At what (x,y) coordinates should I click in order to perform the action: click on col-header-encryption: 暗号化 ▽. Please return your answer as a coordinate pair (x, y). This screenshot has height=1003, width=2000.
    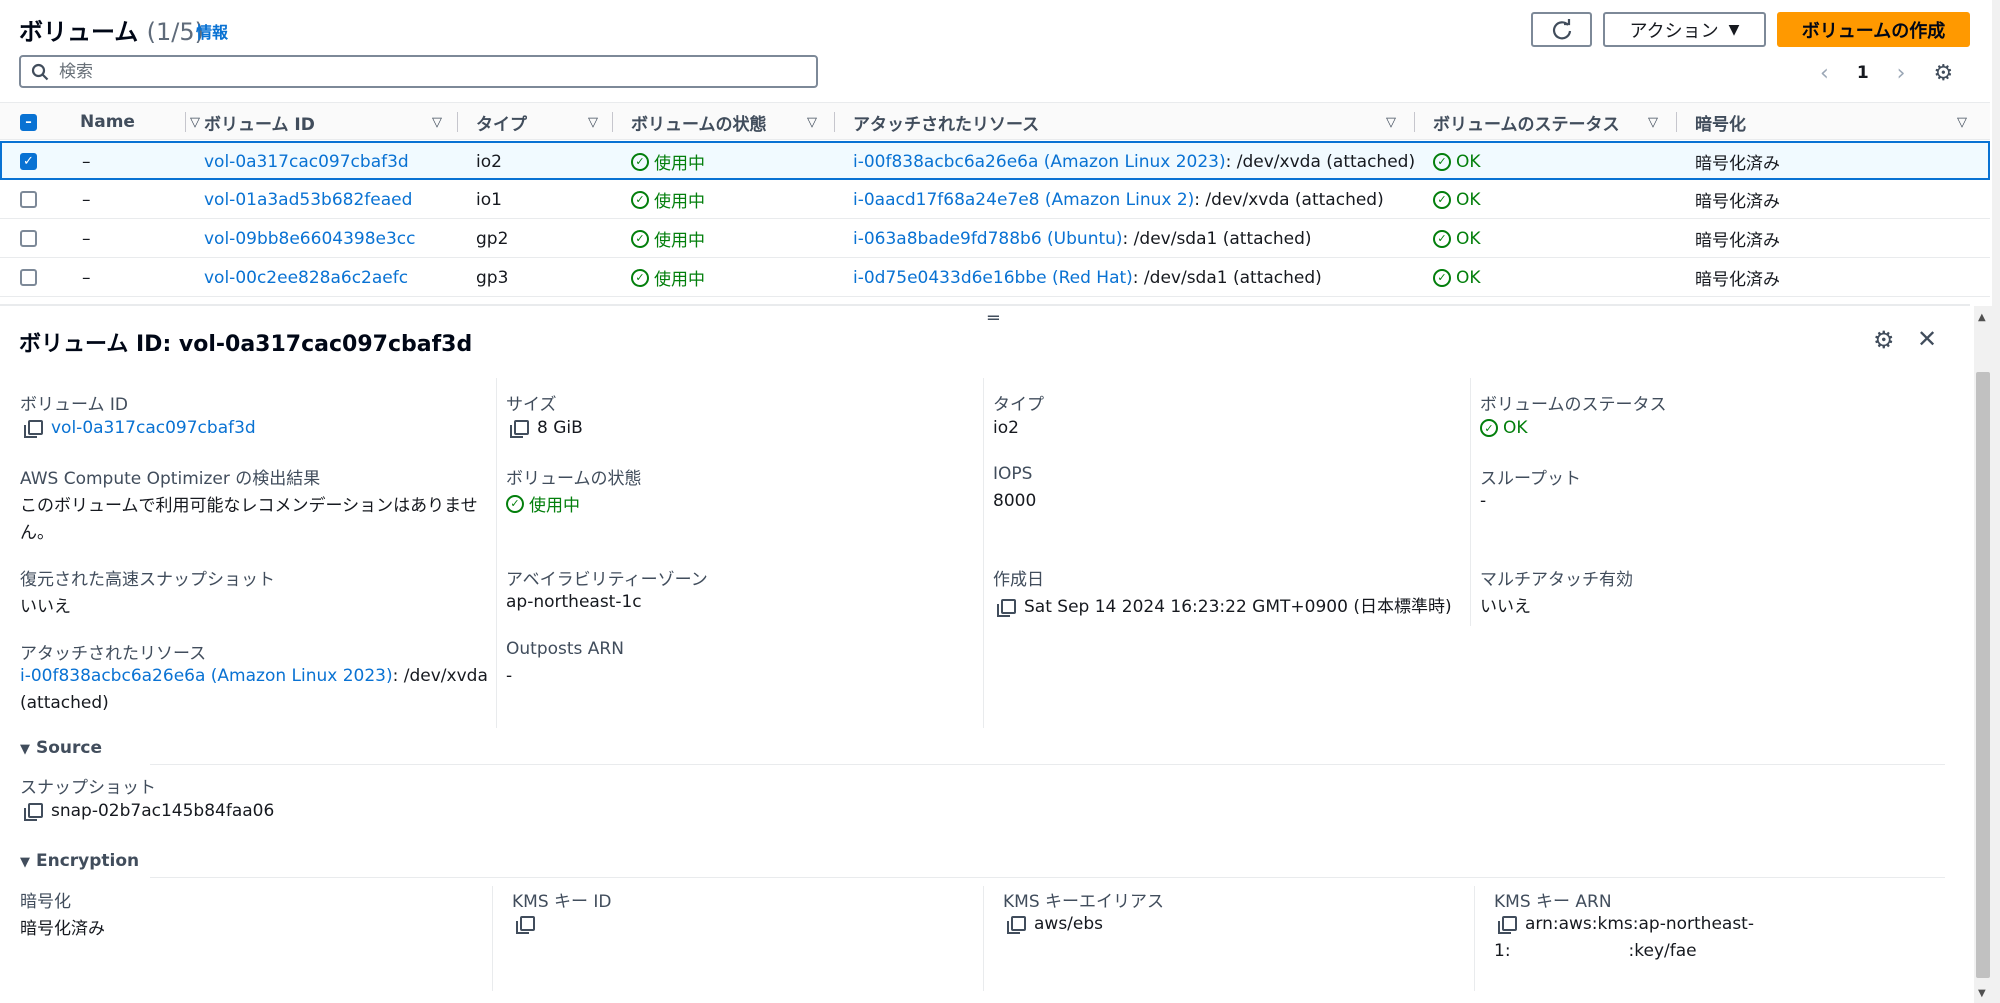
    Looking at the image, I should click on (1835, 122).